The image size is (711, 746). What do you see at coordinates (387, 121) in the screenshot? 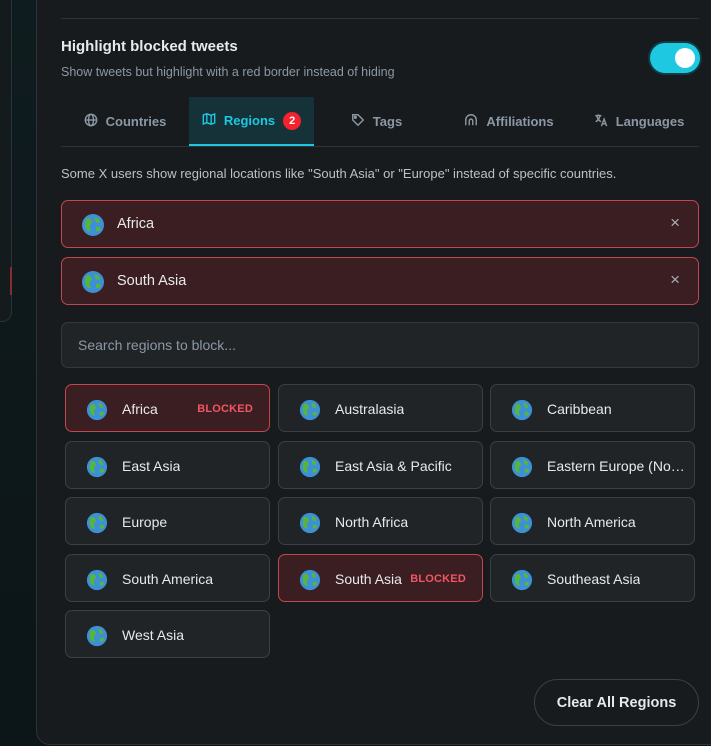
I see `tab-label: Tags` at bounding box center [387, 121].